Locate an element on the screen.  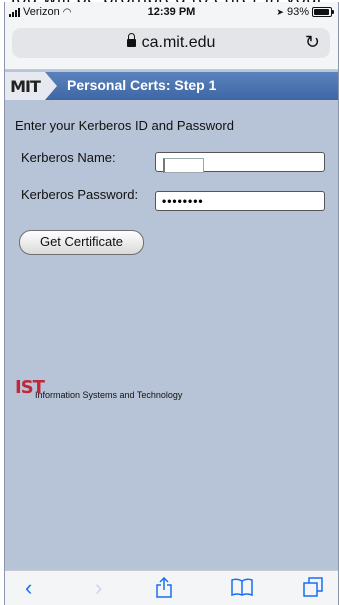
bookmarks-icon is located at coordinates (242, 589).